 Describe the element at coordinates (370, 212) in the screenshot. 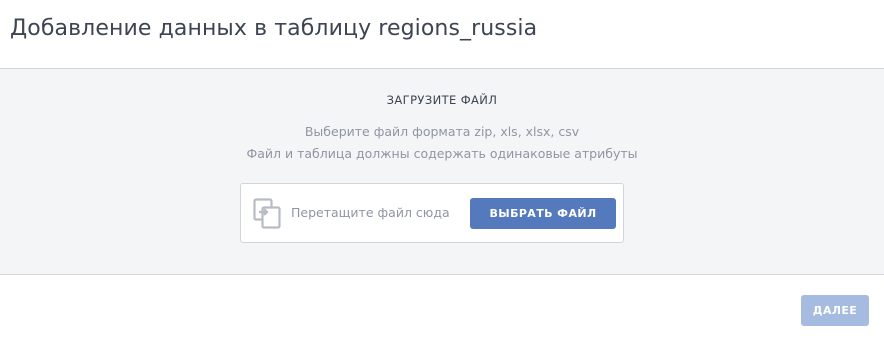

I see `dropzone-text: Перетащите файл сюда` at that location.